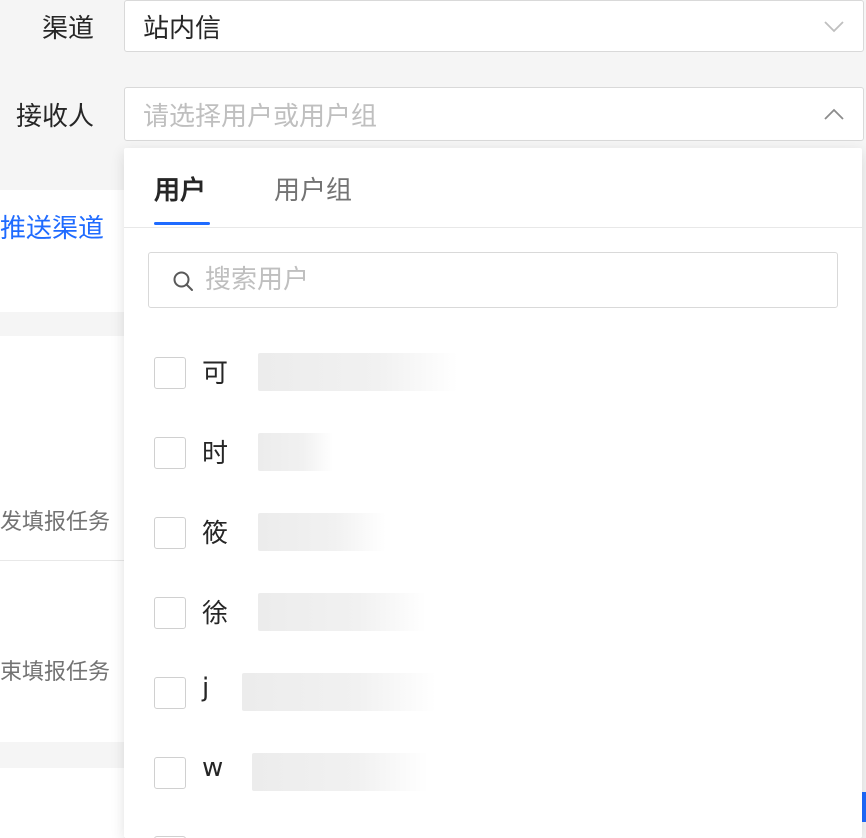  Describe the element at coordinates (180, 188) in the screenshot. I see `tab-users: 用户` at that location.